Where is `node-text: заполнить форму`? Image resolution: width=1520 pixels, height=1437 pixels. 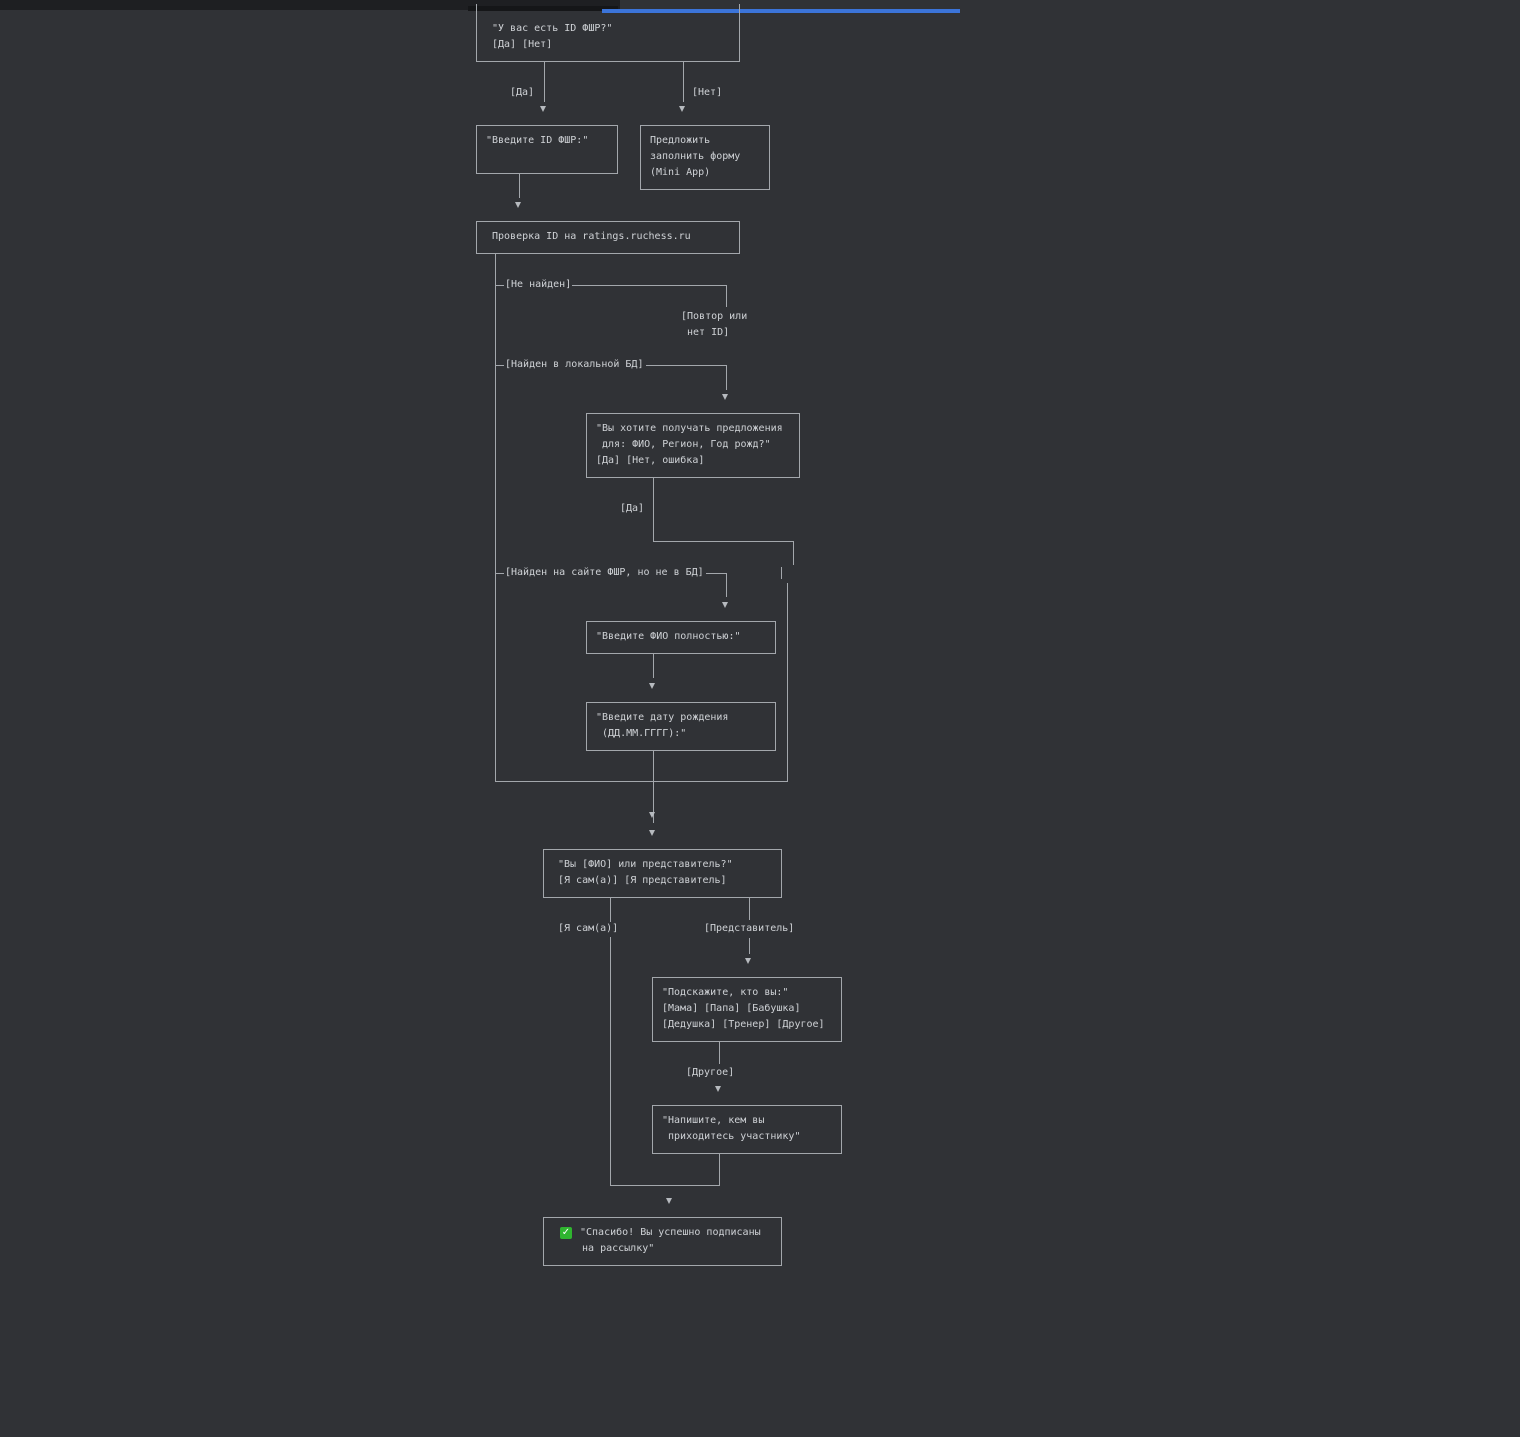 node-text: заполнить форму is located at coordinates (695, 156).